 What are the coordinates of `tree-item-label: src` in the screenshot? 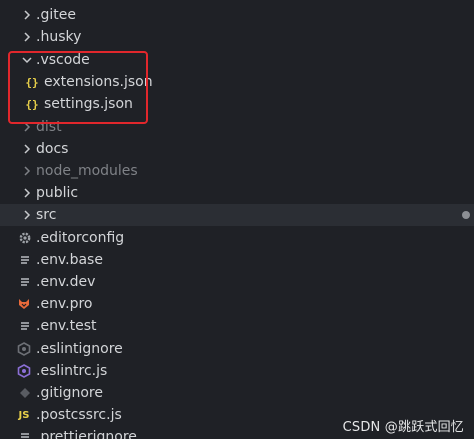 It's located at (46, 215).